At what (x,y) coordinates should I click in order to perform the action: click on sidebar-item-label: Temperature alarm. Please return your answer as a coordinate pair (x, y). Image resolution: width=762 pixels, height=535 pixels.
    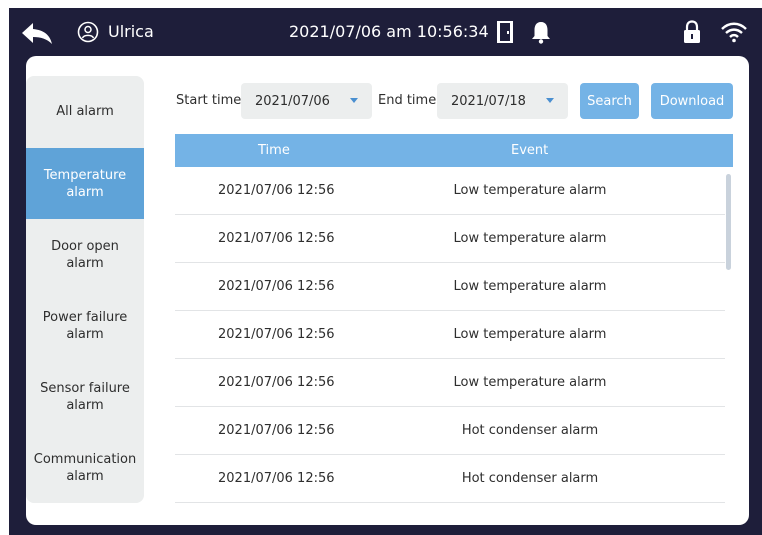
    Looking at the image, I should click on (85, 183).